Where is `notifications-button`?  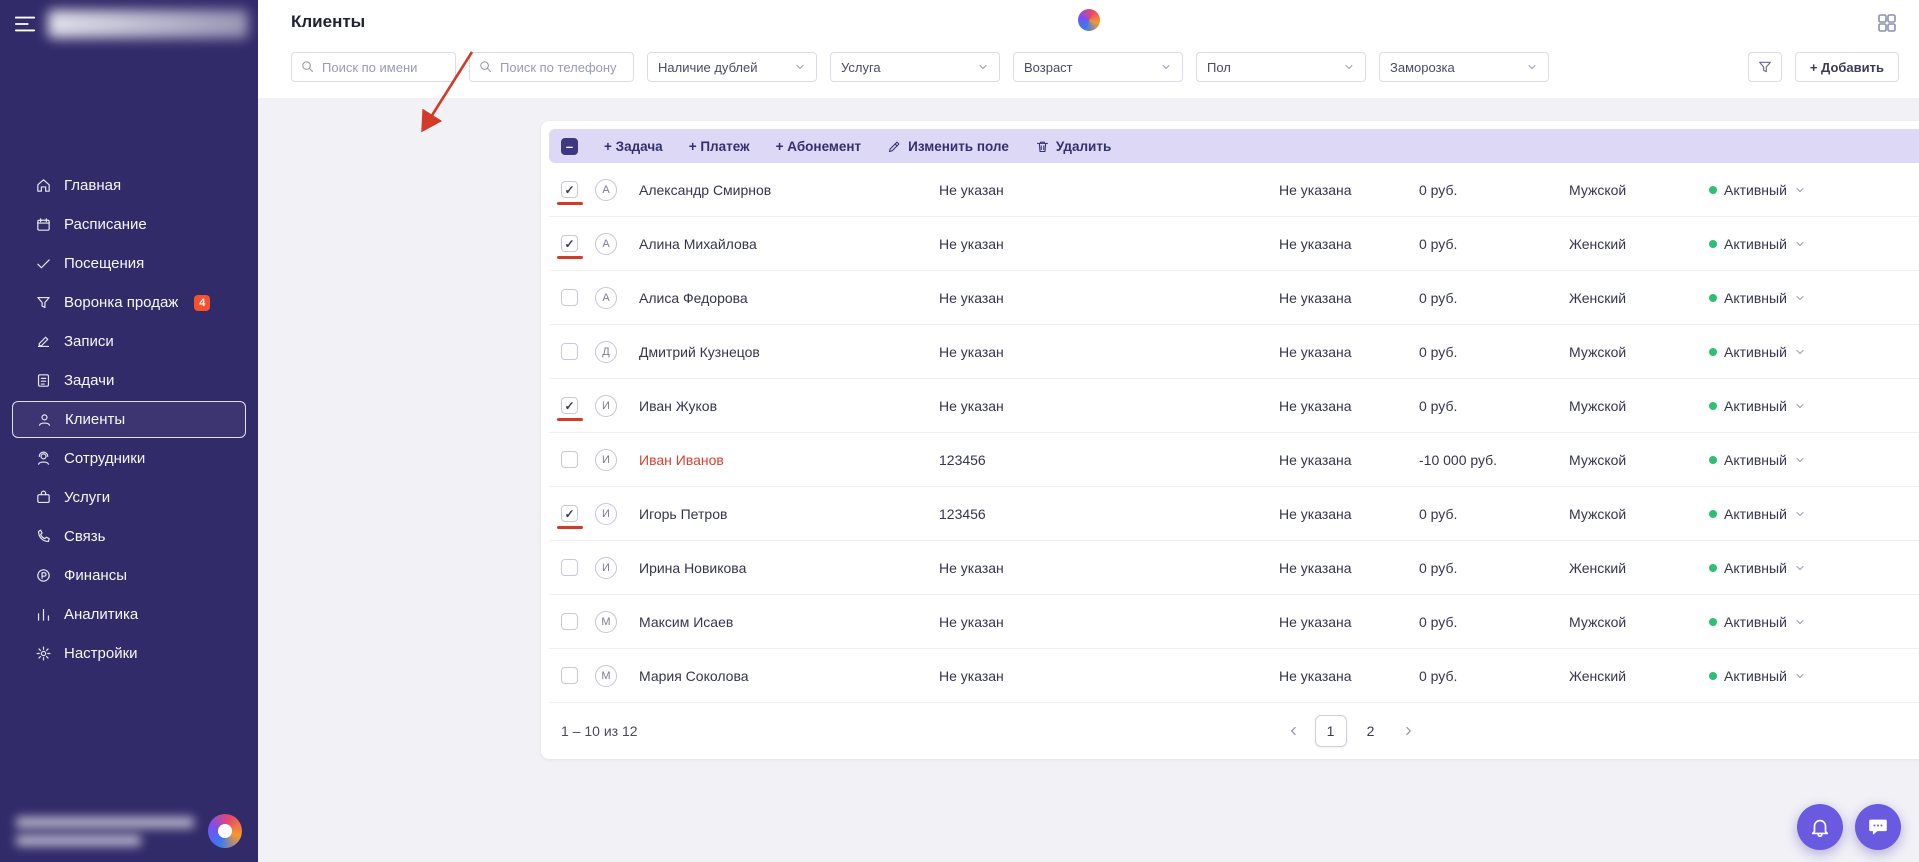
notifications-button is located at coordinates (1820, 827).